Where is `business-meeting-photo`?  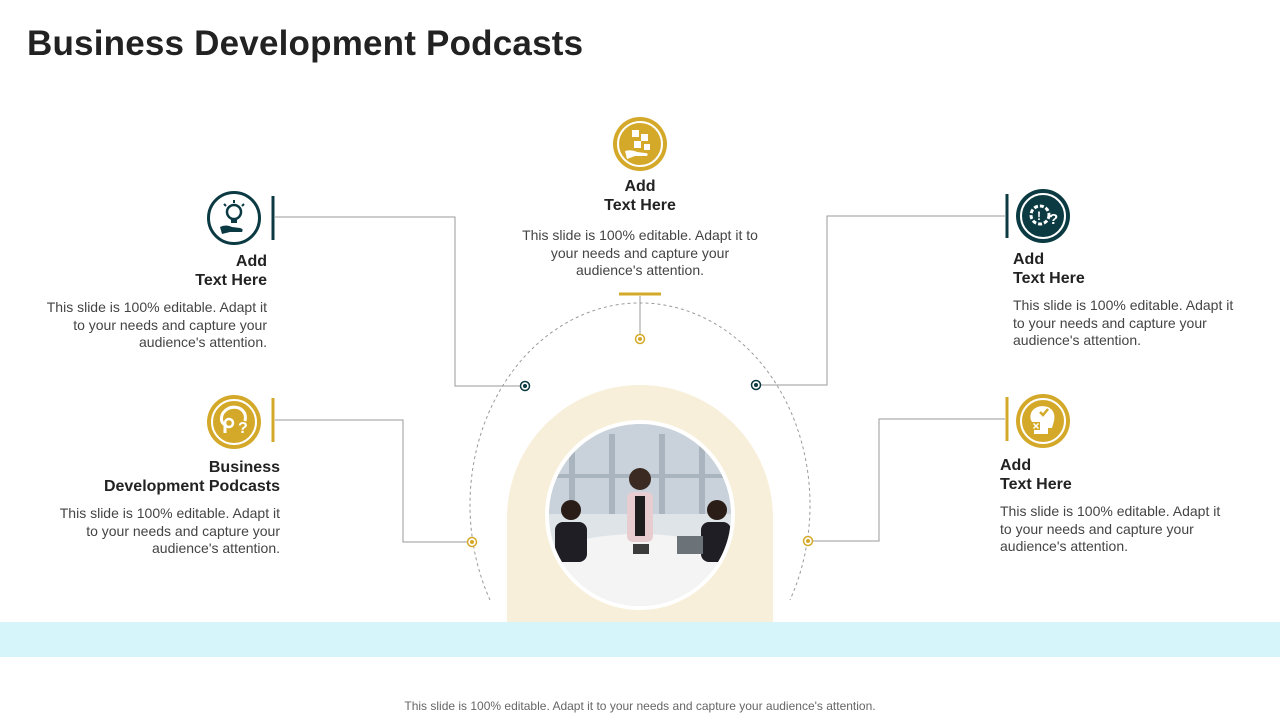 business-meeting-photo is located at coordinates (640, 515).